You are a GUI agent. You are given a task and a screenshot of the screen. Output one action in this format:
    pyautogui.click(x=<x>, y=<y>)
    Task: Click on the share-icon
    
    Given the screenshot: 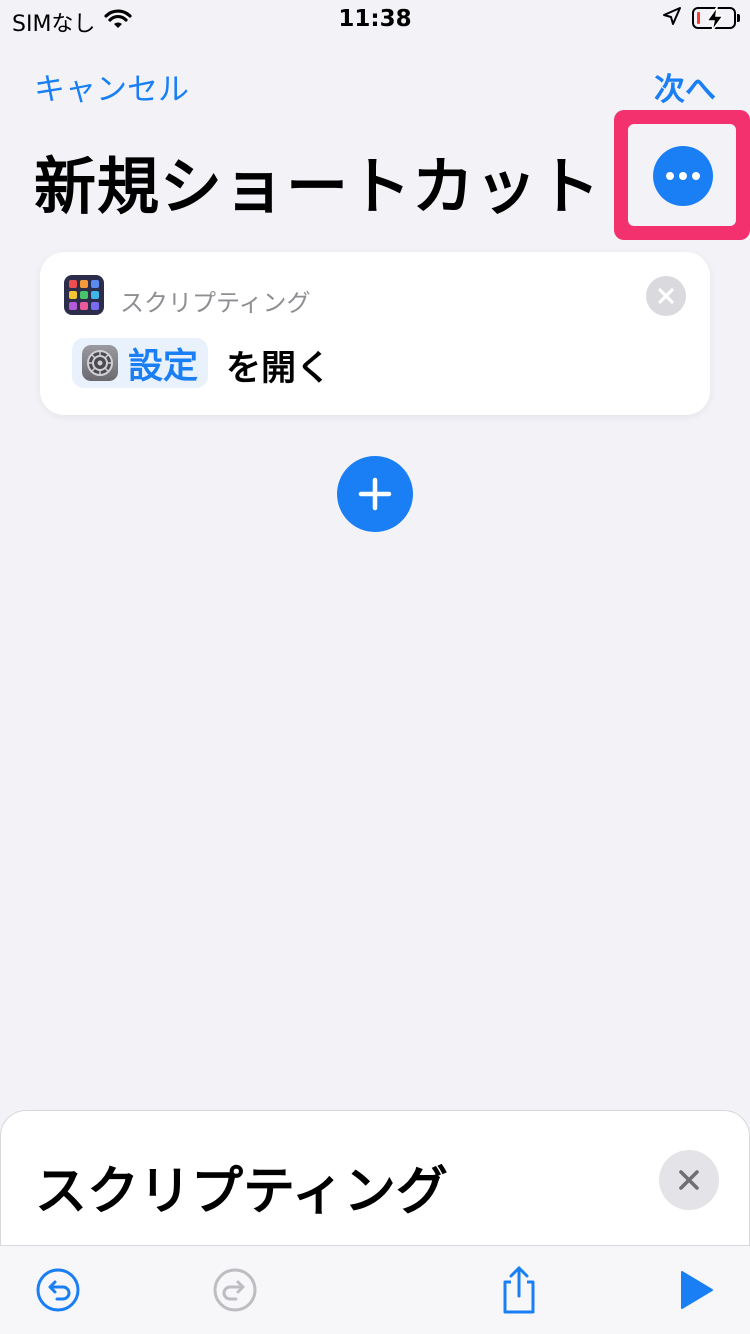 What is the action you would take?
    pyautogui.click(x=519, y=1290)
    